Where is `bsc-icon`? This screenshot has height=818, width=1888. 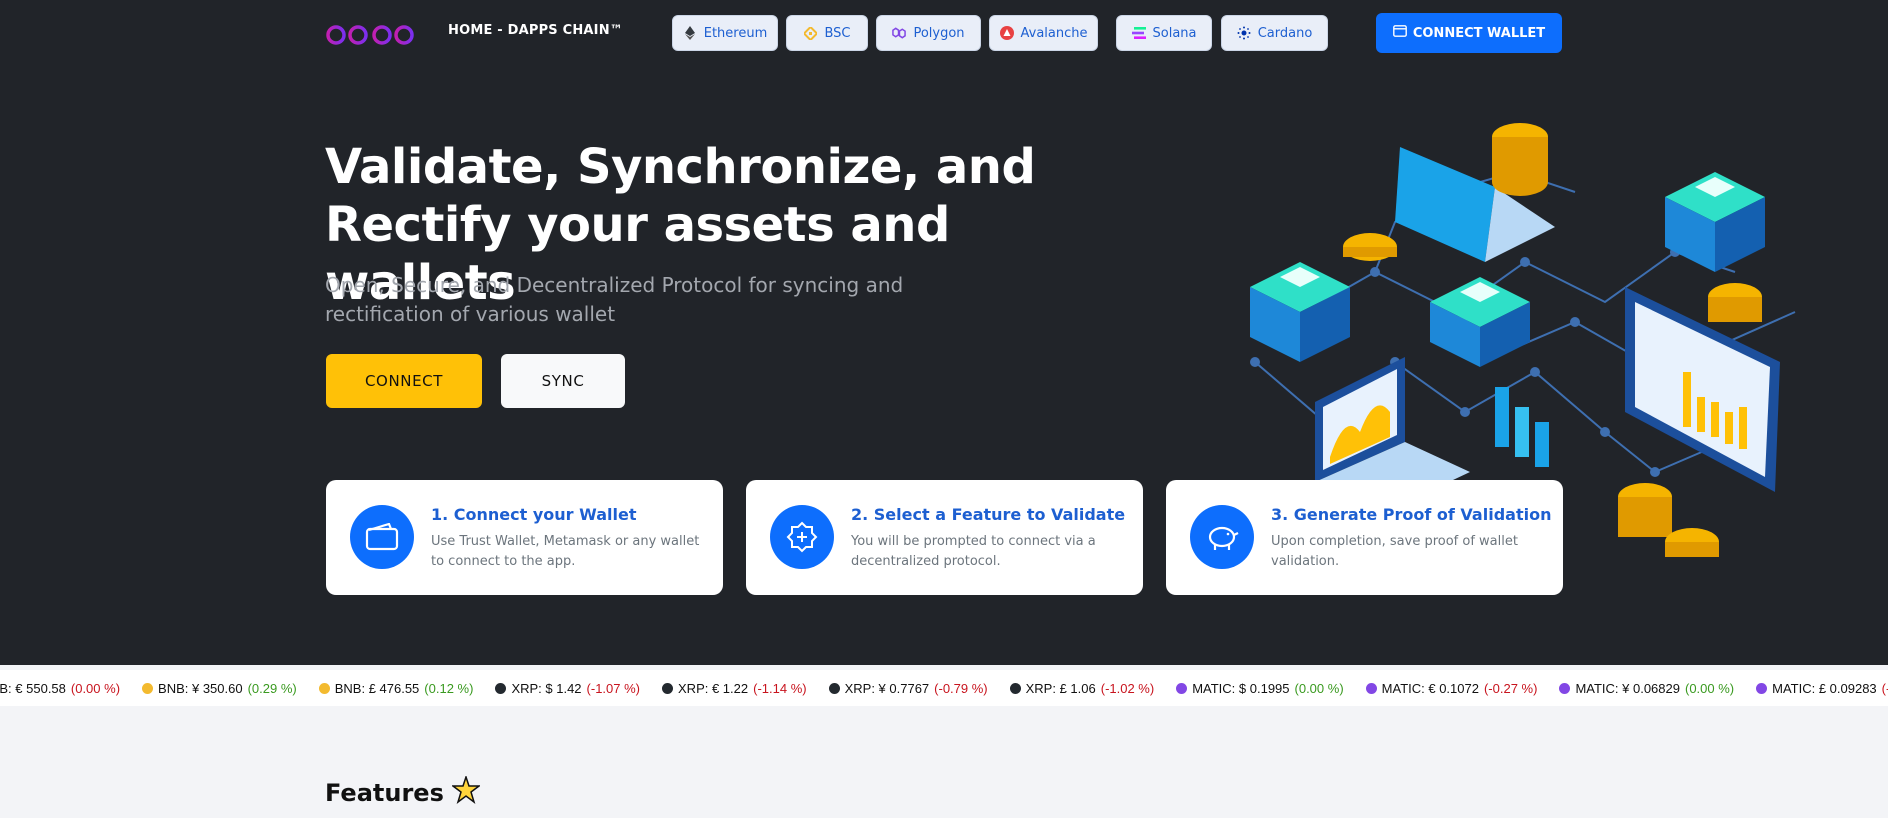
bsc-icon is located at coordinates (810, 33).